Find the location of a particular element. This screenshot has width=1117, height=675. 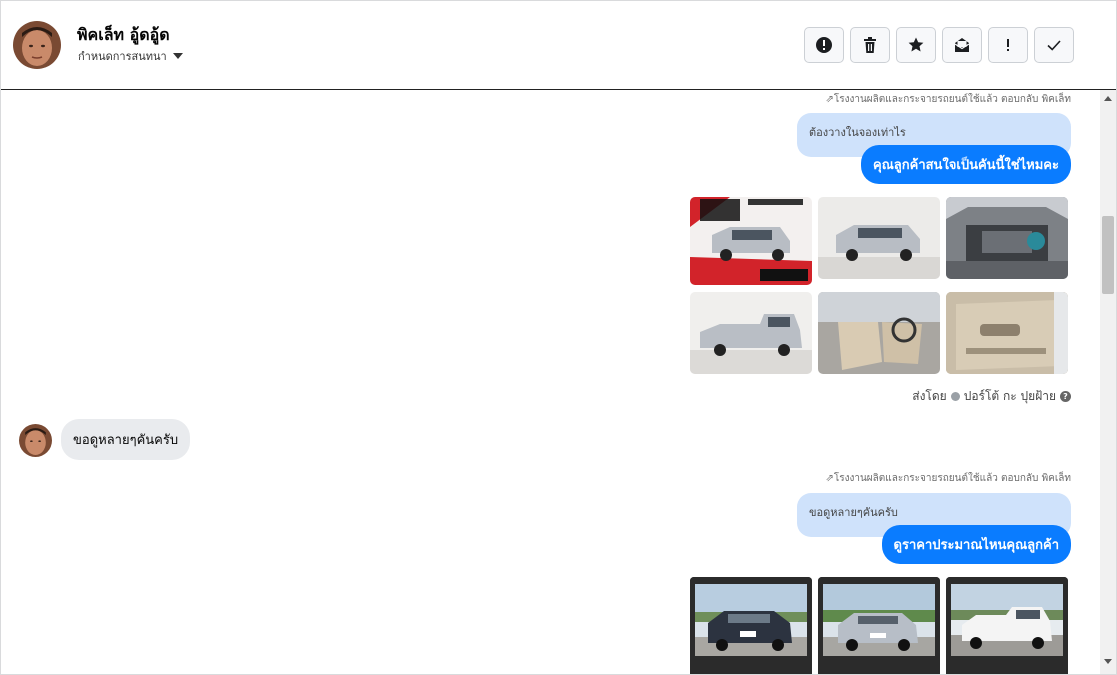

header-actions is located at coordinates (939, 45).